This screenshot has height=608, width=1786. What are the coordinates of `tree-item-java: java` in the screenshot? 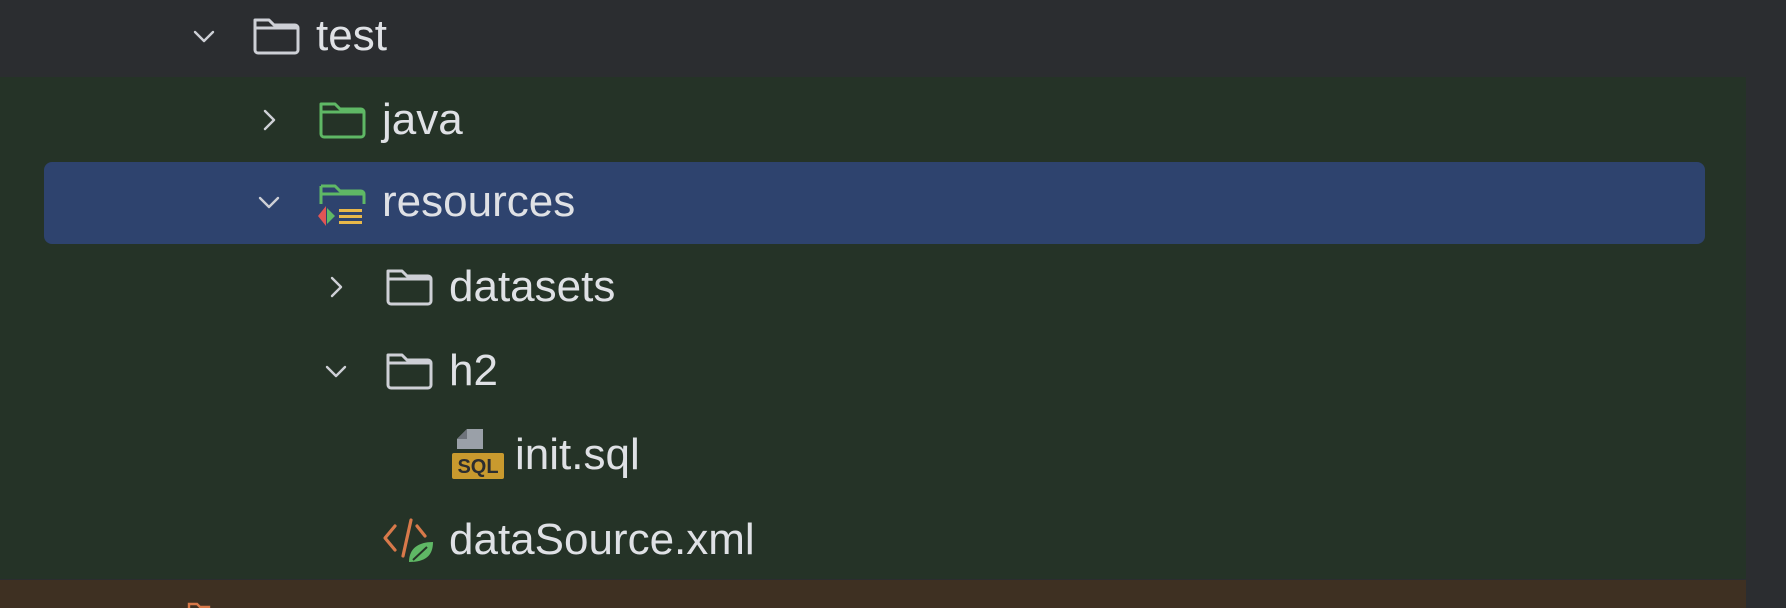 It's located at (873, 120).